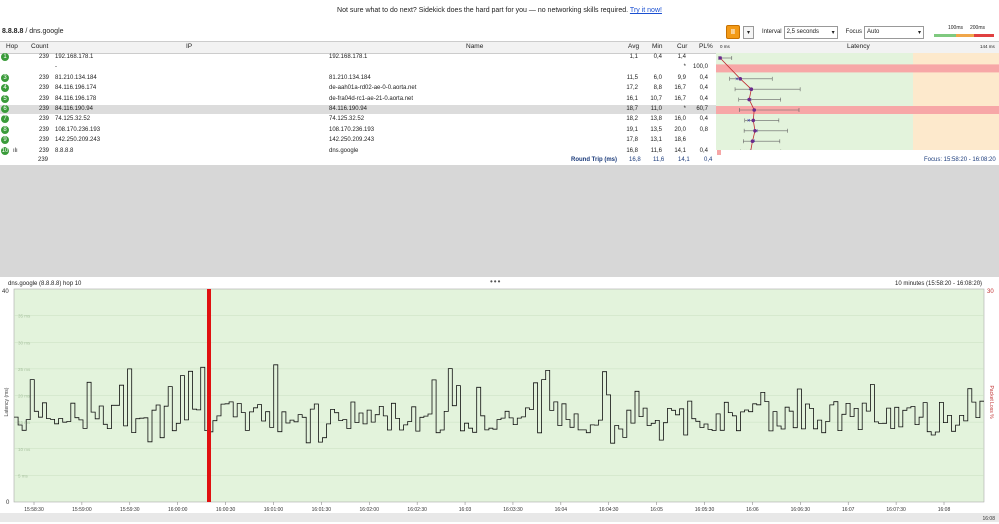 This screenshot has width=999, height=524. I want to click on col-latency: Latency, so click(858, 46).